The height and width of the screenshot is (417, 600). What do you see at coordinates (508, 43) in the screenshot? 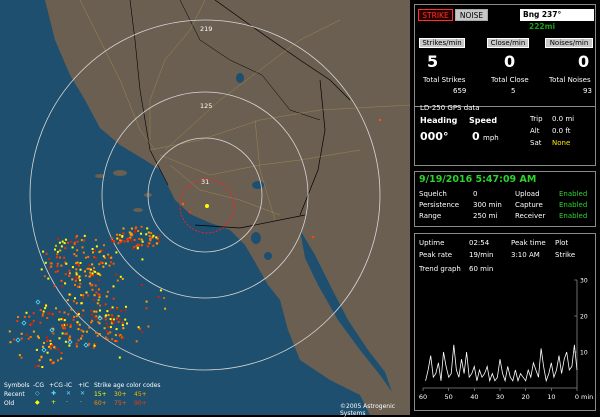
I see `close-per-min-header: Close/min` at bounding box center [508, 43].